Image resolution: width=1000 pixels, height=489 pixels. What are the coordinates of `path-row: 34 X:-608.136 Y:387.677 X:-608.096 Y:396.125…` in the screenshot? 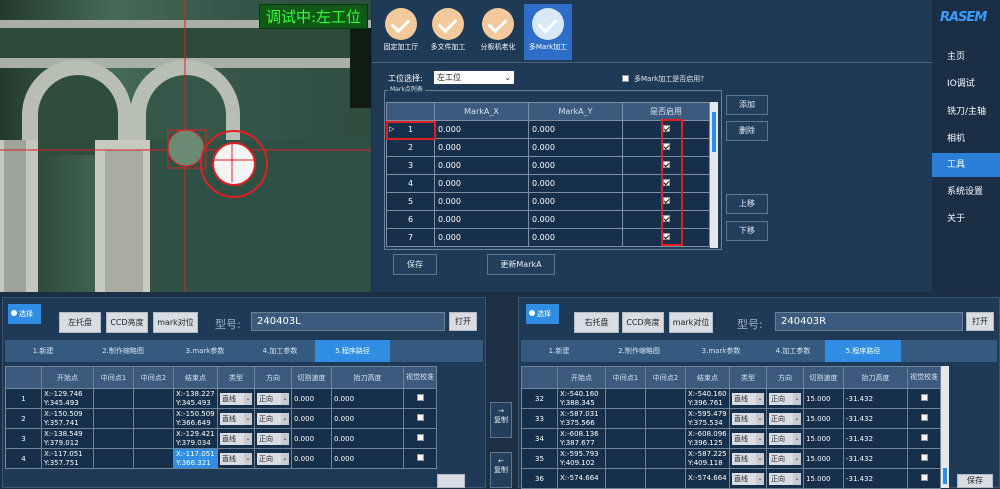 It's located at (731, 438).